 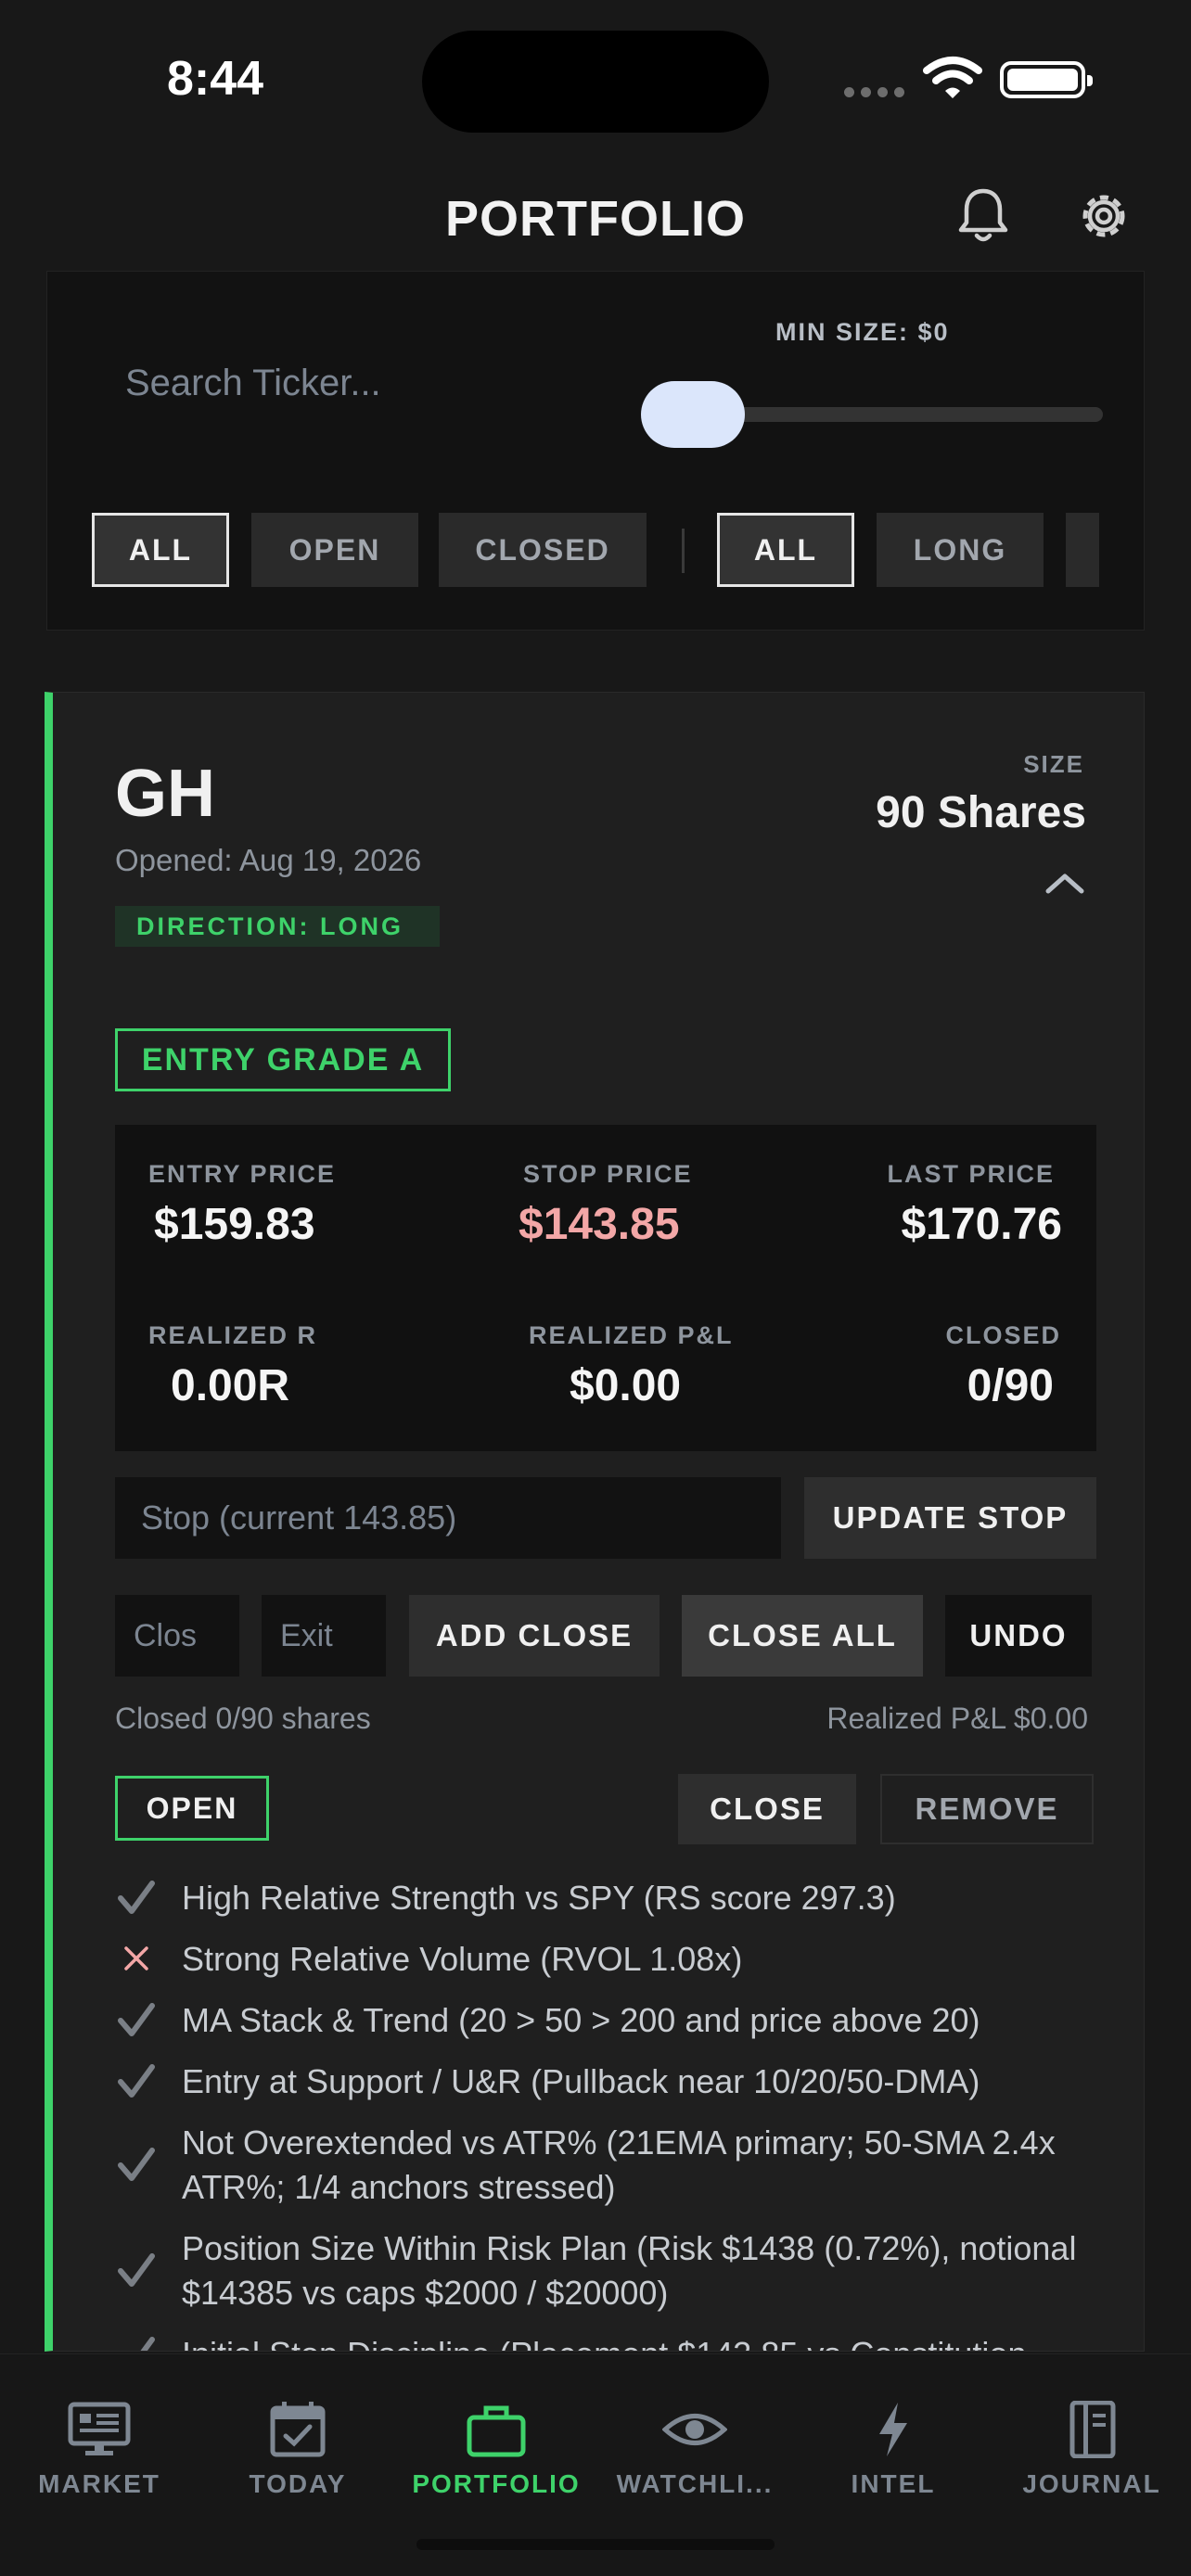 I want to click on calendar-check-icon, so click(x=298, y=2430).